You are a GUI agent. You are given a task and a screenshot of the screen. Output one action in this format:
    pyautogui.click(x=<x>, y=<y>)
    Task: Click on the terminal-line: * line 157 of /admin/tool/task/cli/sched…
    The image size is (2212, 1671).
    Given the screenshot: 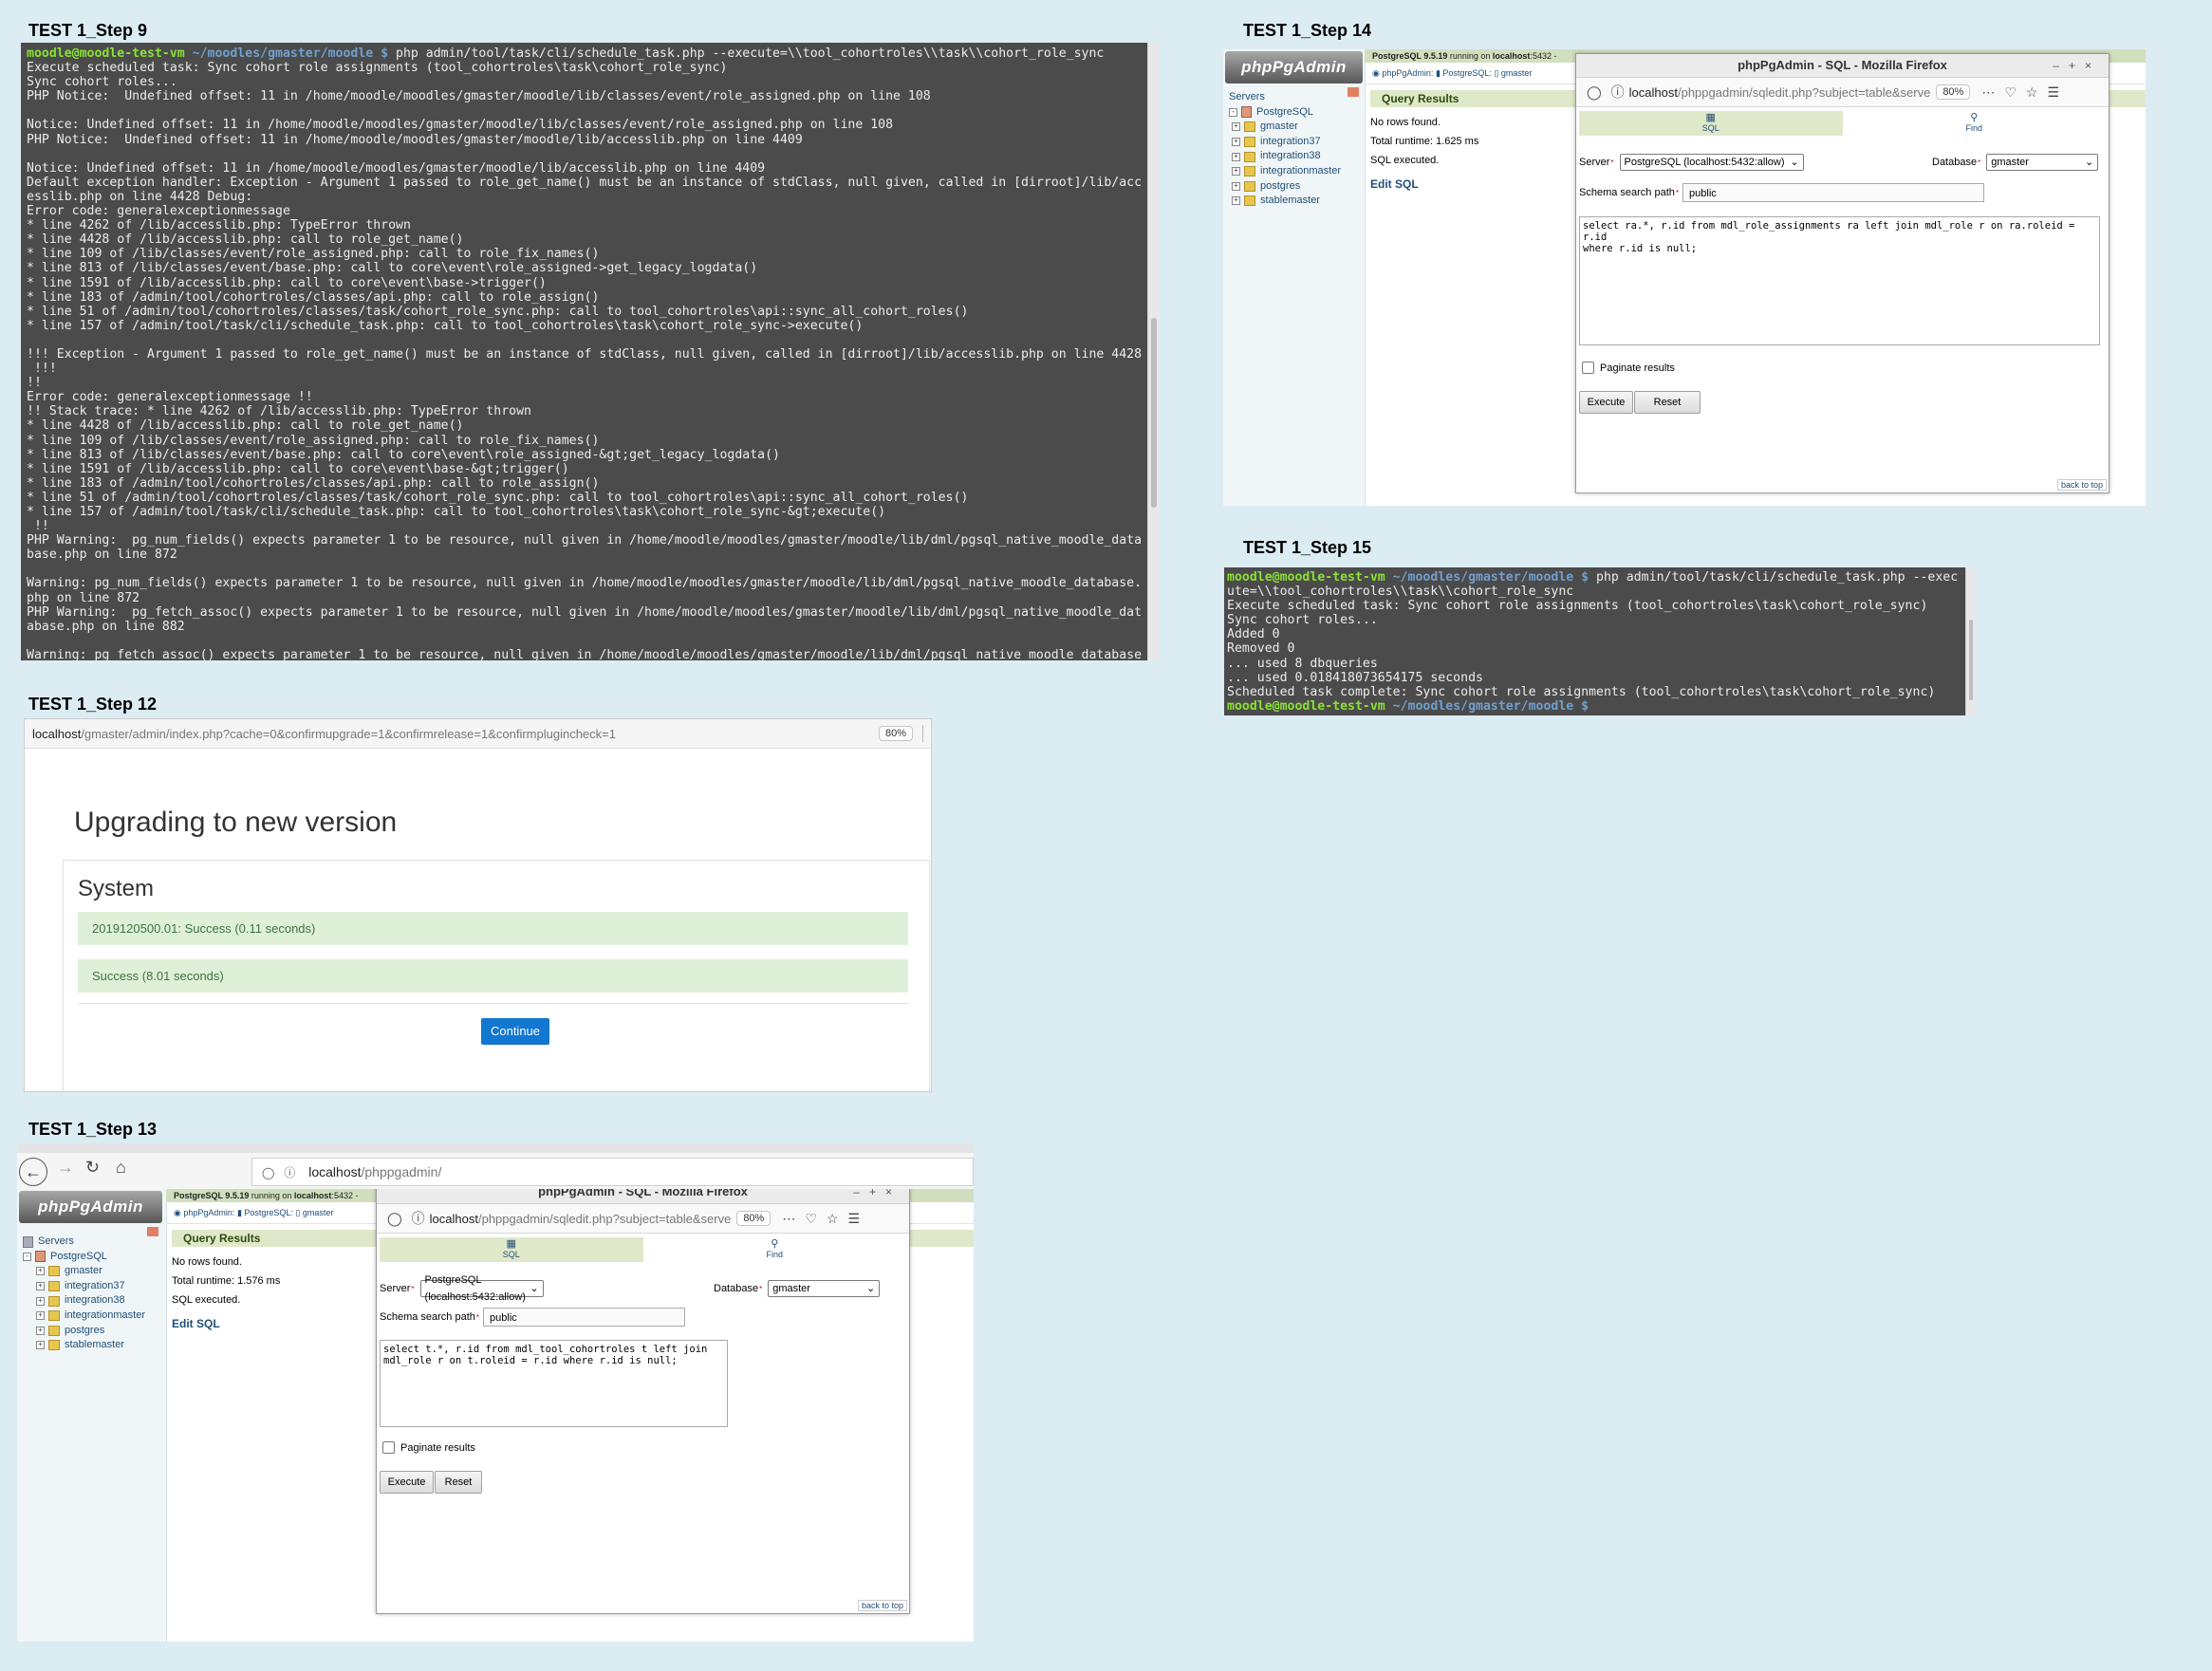 What is the action you would take?
    pyautogui.click(x=456, y=512)
    